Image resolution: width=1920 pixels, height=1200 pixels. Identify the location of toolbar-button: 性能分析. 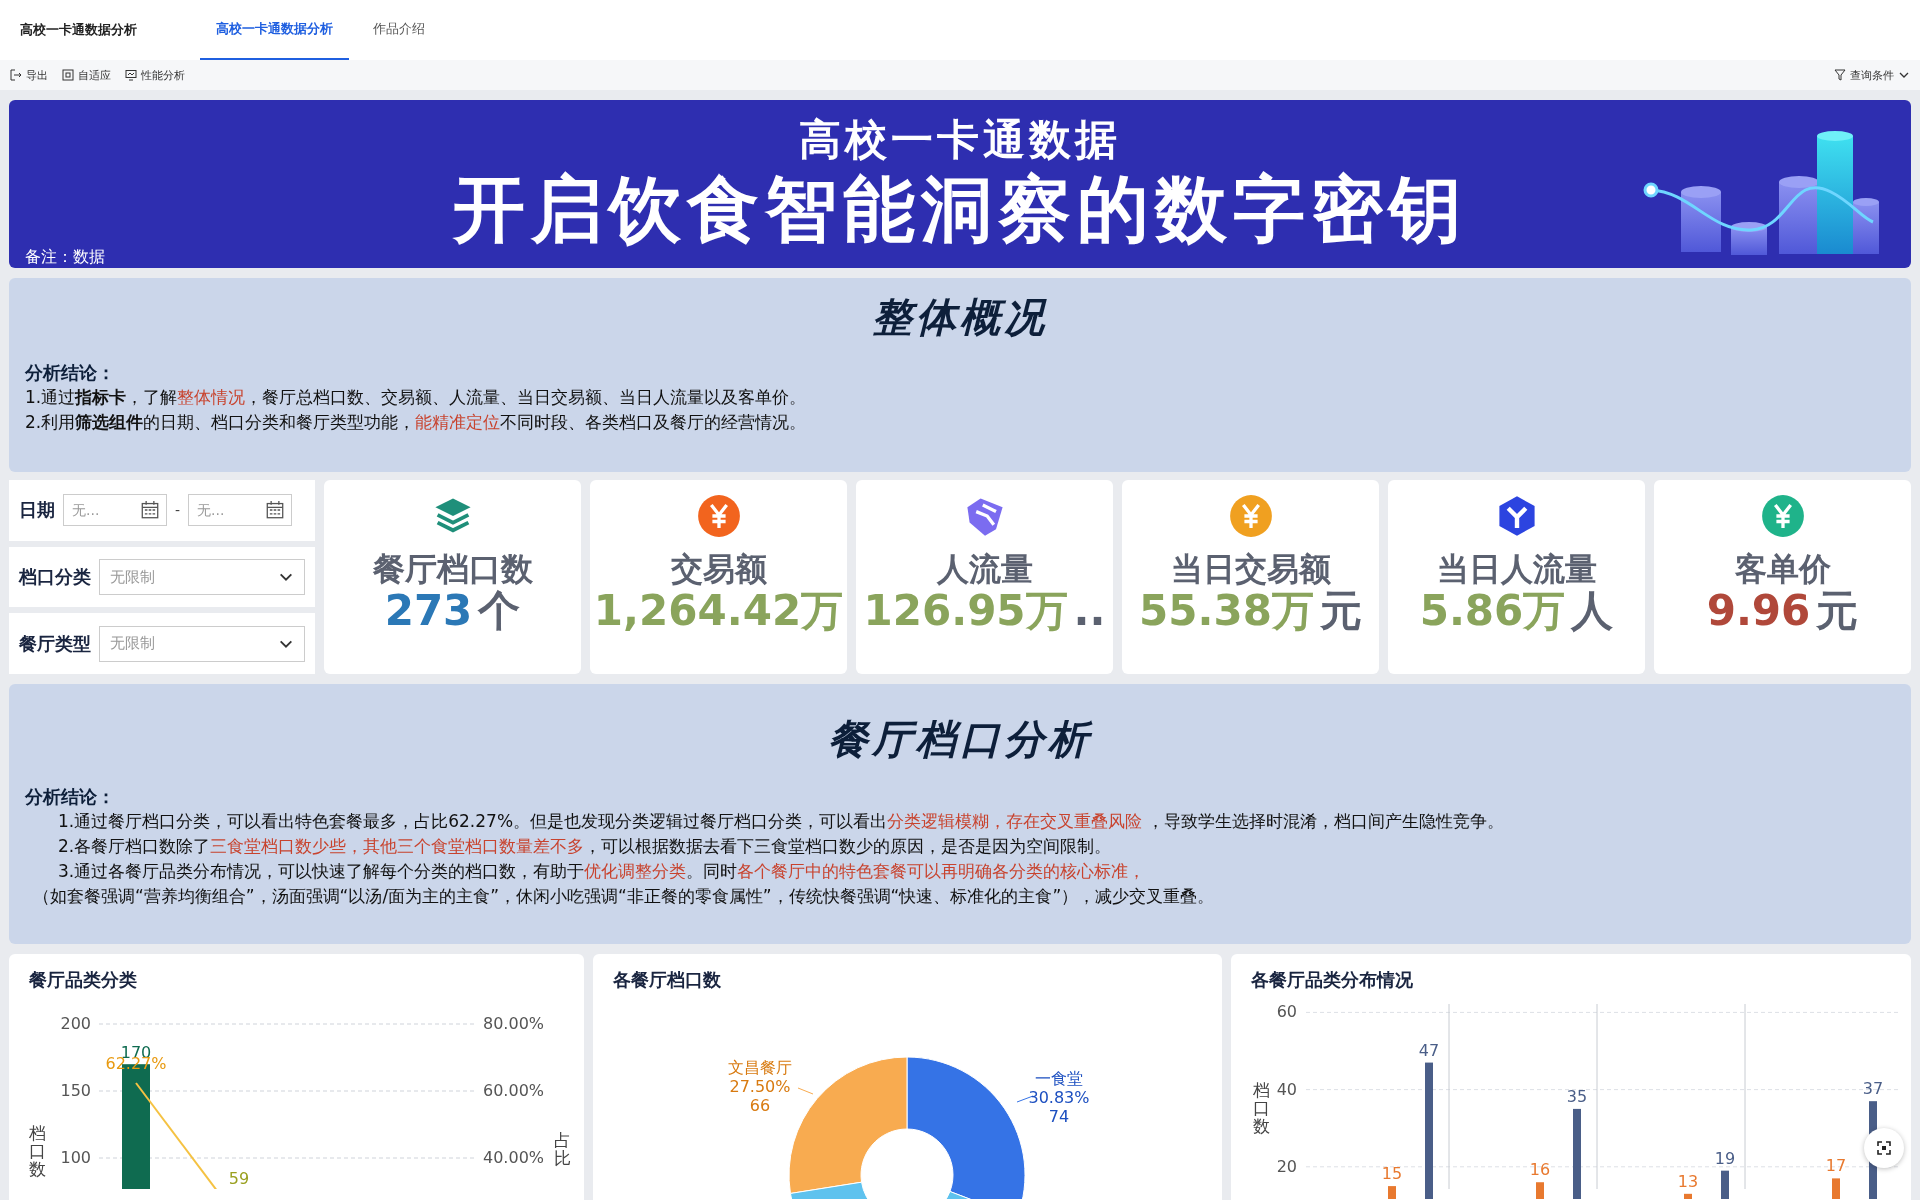
(155, 75).